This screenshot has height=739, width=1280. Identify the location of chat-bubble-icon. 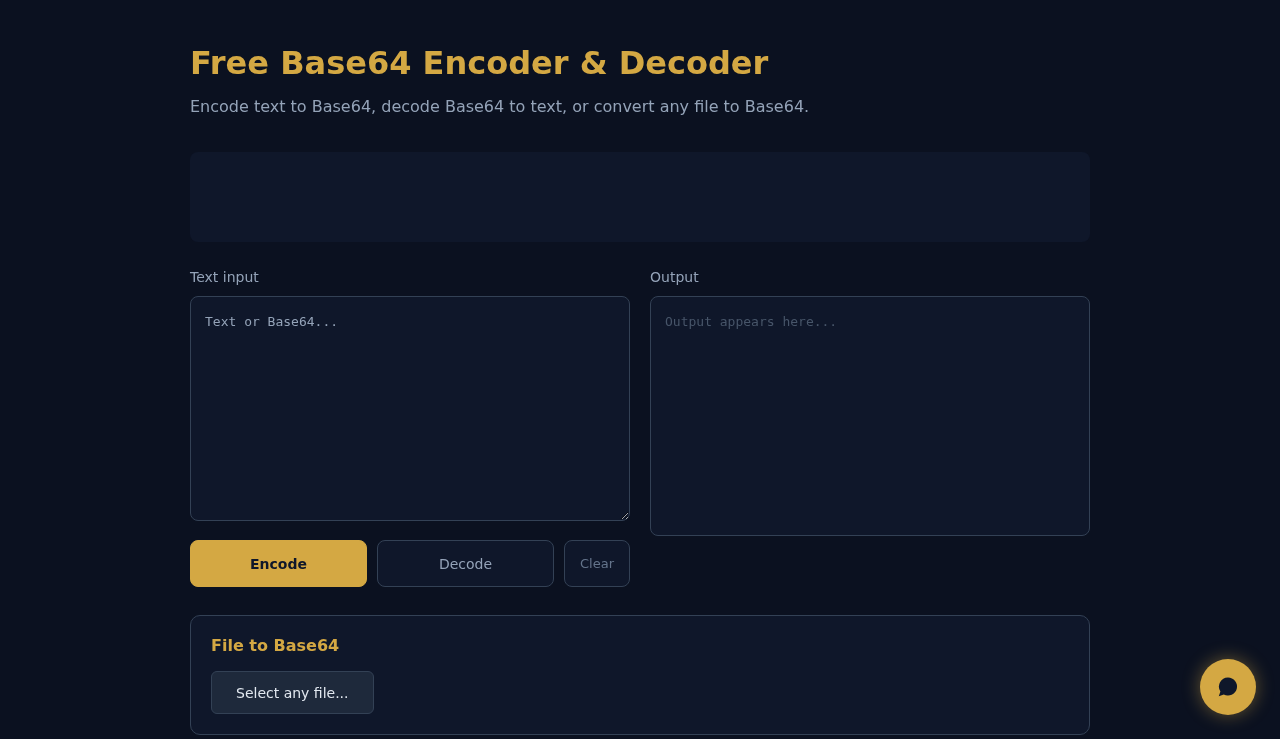
(1228, 687).